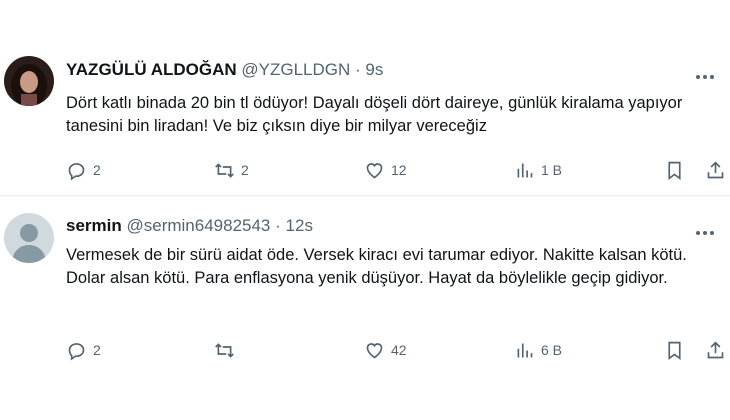  I want to click on view-count: 6 B, so click(552, 350).